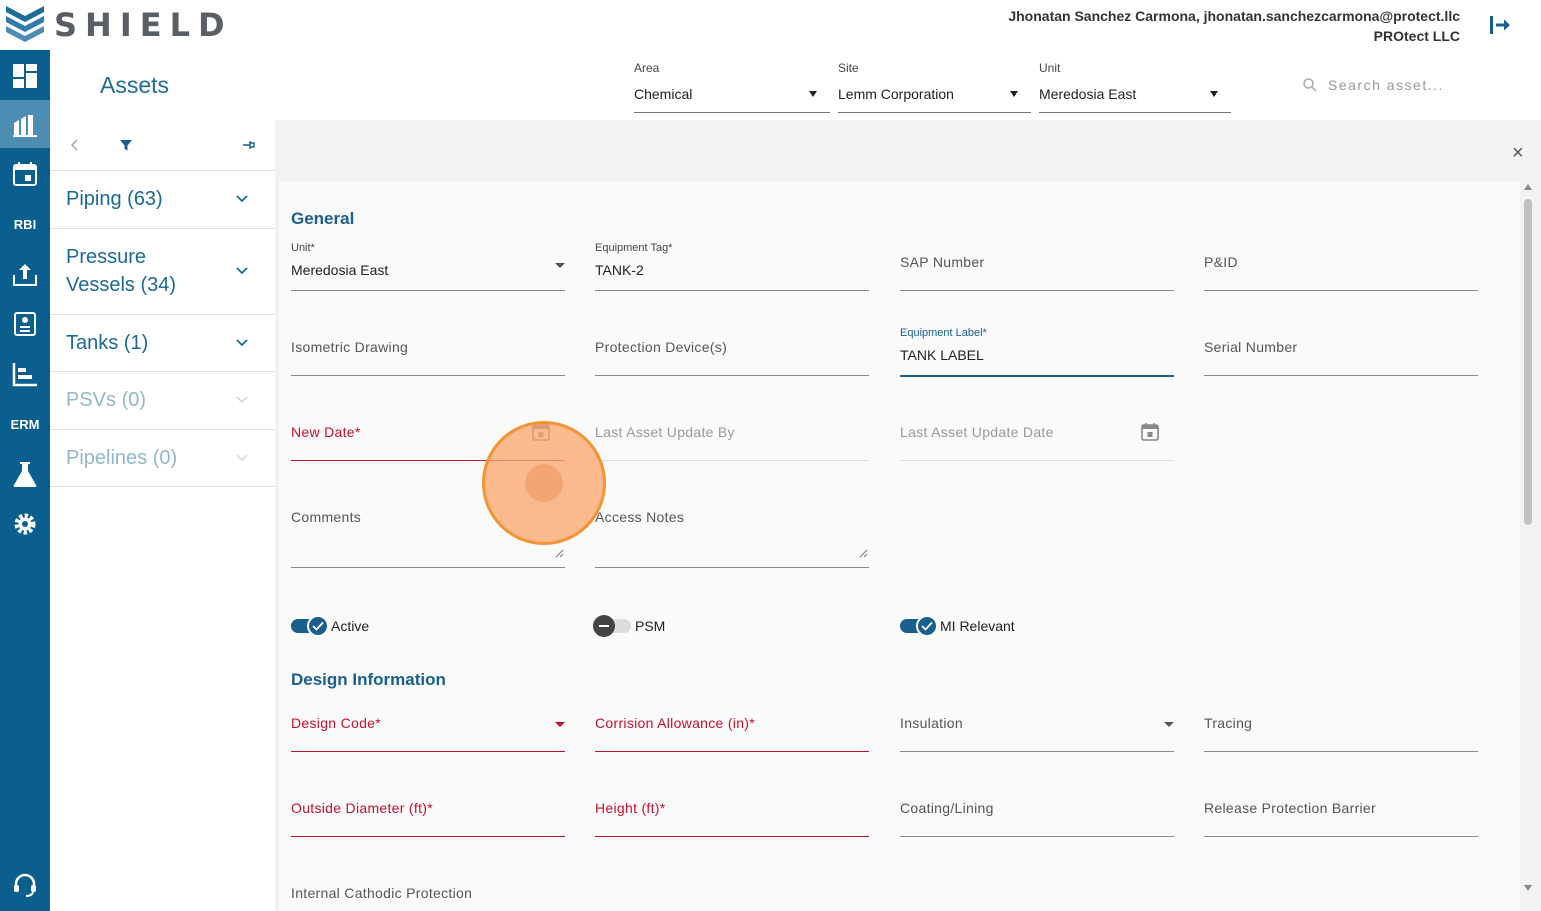 The width and height of the screenshot is (1541, 911). I want to click on nav-calendar, so click(25, 174).